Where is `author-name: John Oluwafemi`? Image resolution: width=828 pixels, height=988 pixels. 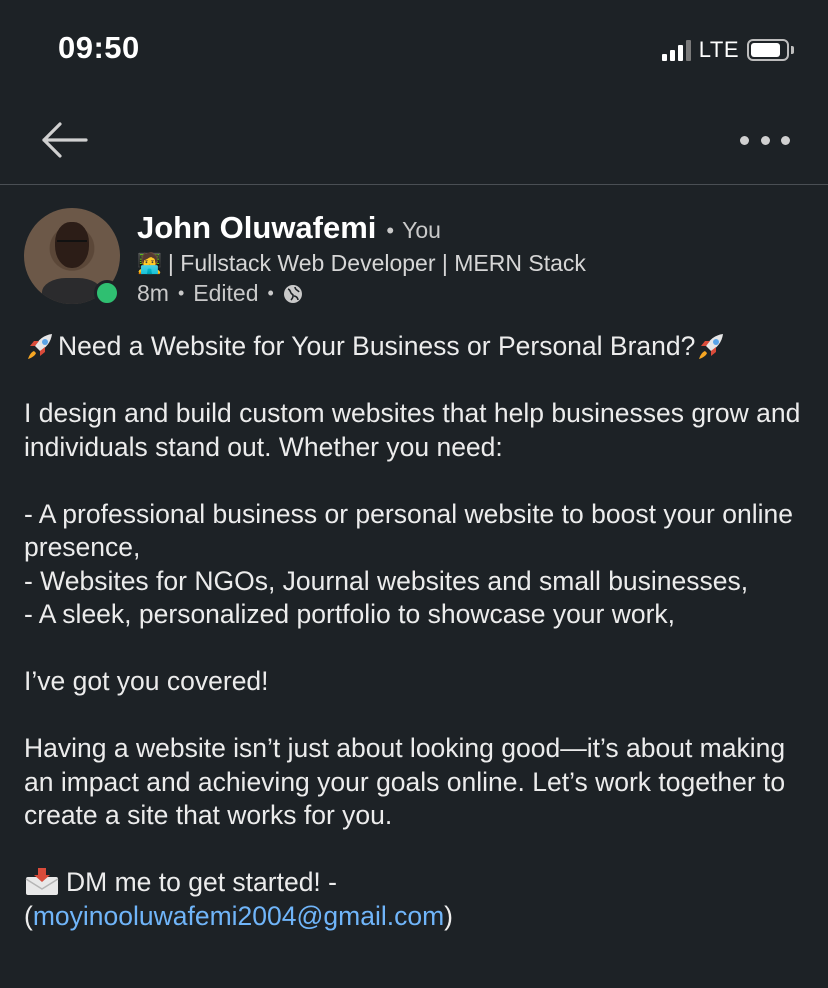 author-name: John Oluwafemi is located at coordinates (256, 228).